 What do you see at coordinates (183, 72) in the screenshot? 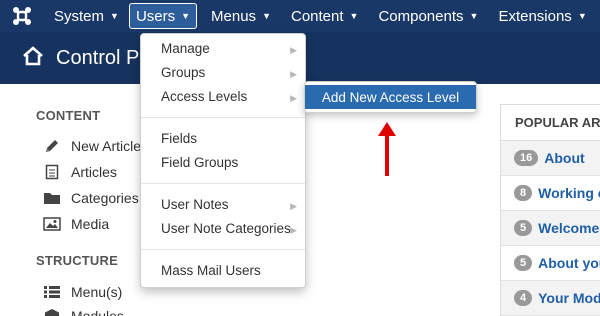
I see `menu-item-groups: Groups` at bounding box center [183, 72].